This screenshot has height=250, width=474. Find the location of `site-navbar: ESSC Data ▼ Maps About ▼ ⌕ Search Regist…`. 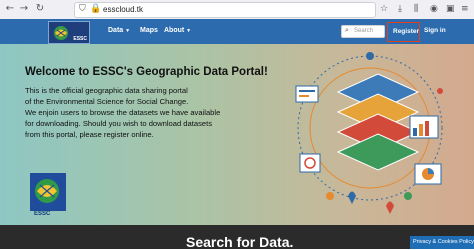

site-navbar: ESSC Data ▼ Maps About ▼ ⌕ Search Regist… is located at coordinates (237, 31).